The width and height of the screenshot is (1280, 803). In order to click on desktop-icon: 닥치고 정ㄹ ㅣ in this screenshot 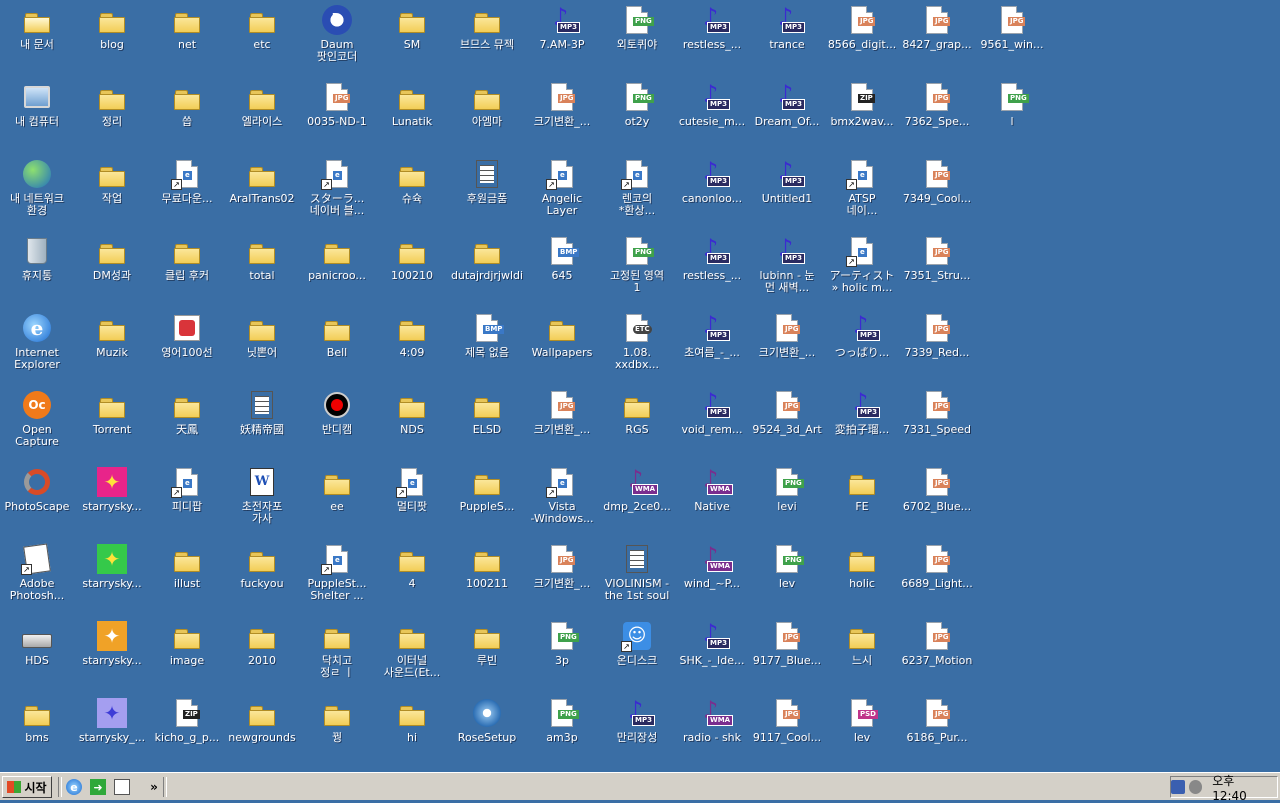, I will do `click(337, 656)`.